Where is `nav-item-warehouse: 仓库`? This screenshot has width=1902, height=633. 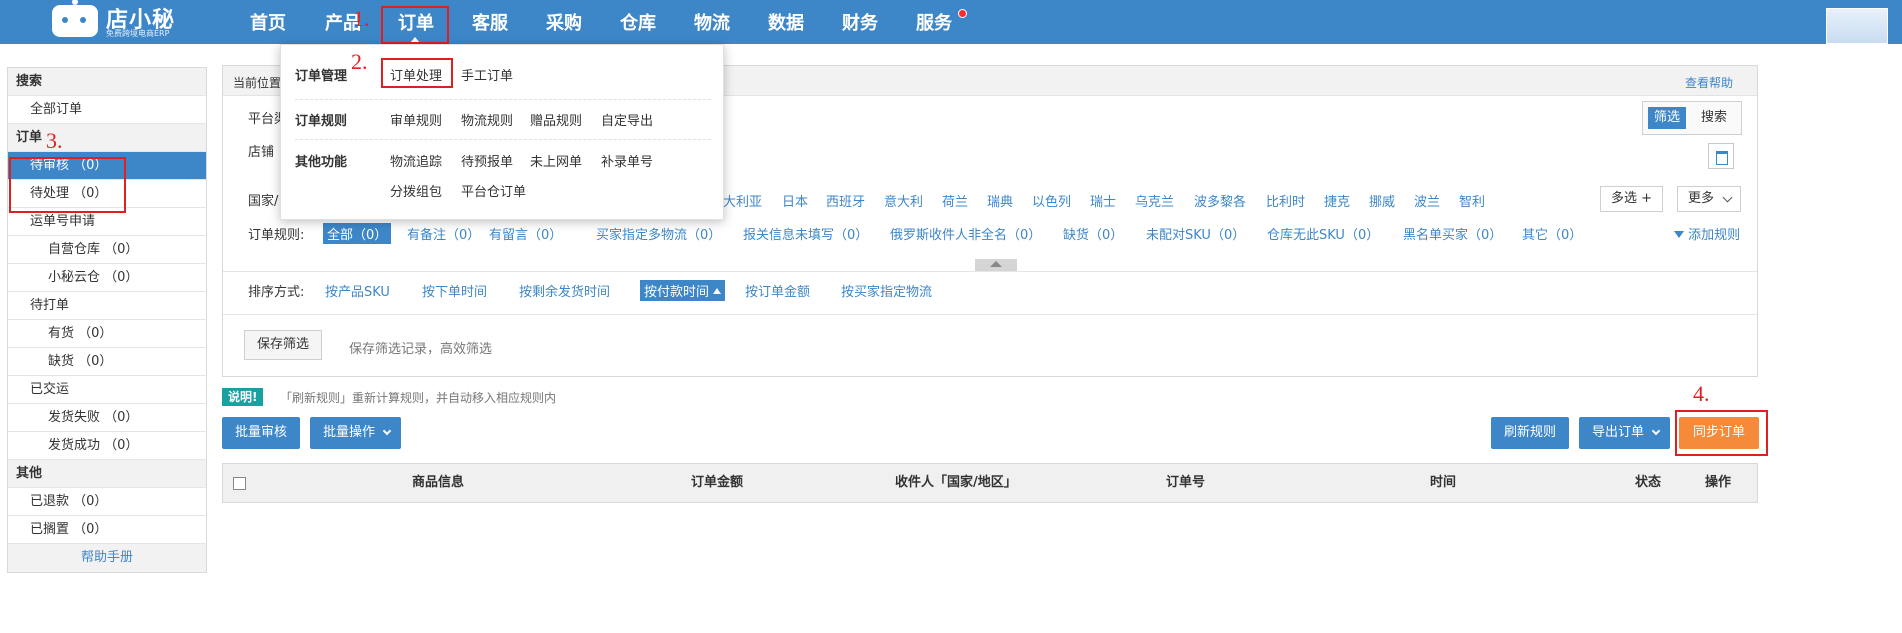 nav-item-warehouse: 仓库 is located at coordinates (638, 22).